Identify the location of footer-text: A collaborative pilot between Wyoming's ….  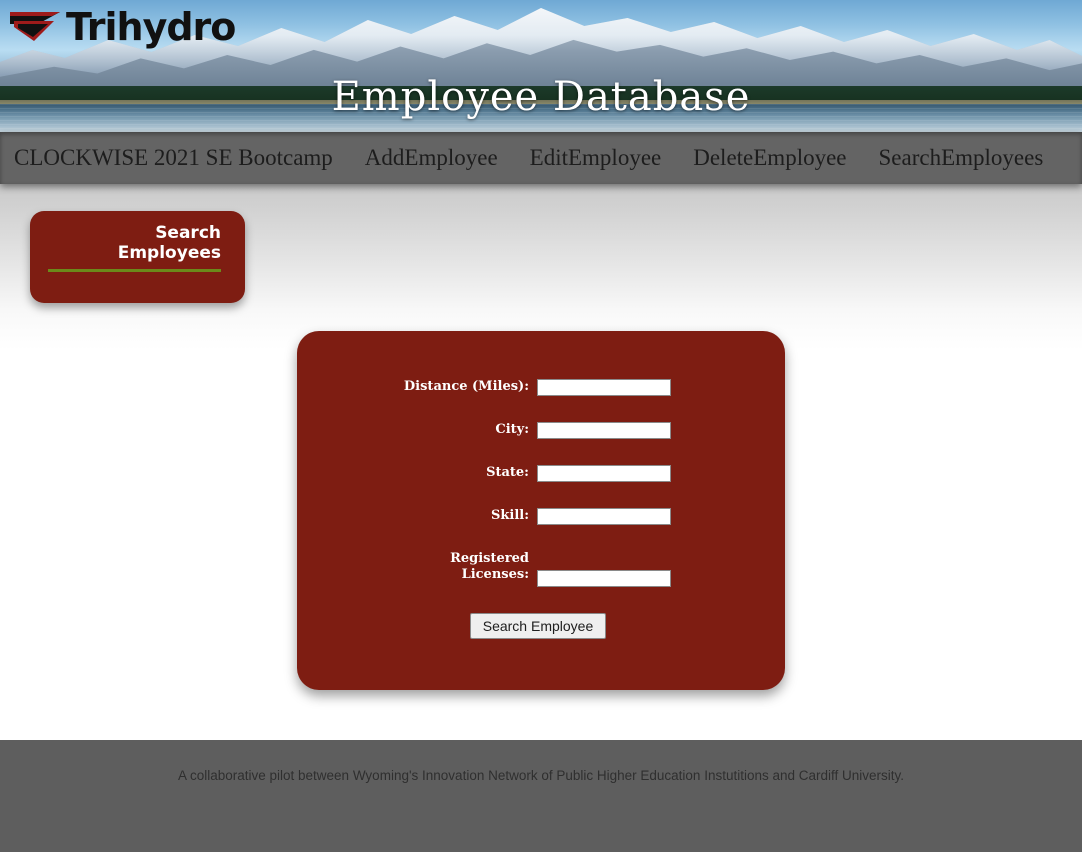
(541, 775).